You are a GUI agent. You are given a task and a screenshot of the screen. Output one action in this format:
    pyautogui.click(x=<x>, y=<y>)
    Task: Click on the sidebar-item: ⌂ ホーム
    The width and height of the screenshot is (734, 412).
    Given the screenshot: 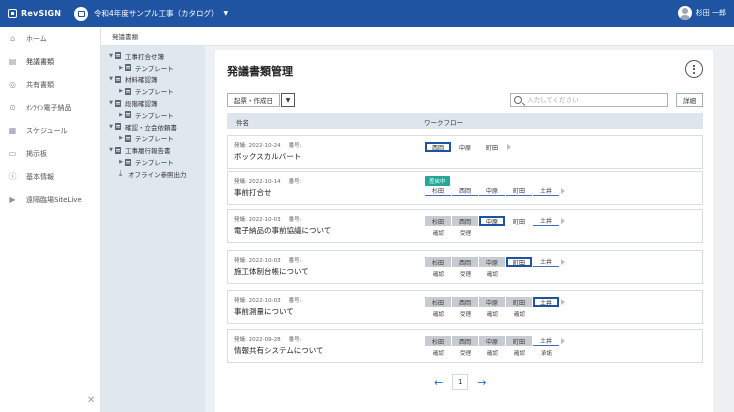 What is the action you would take?
    pyautogui.click(x=50, y=38)
    